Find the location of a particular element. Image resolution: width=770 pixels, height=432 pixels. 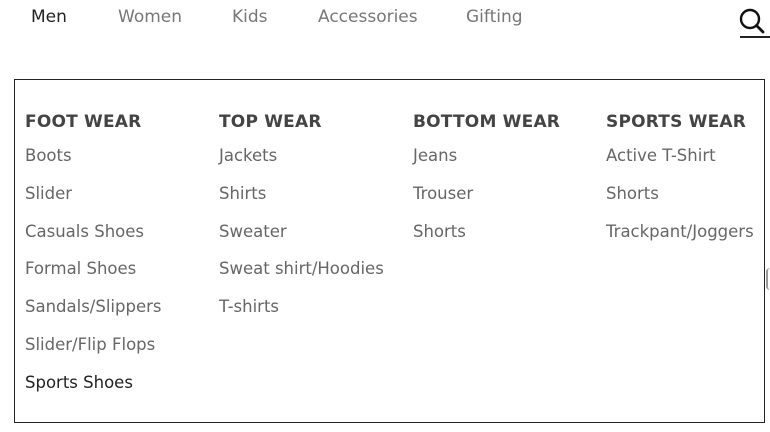

search-icon is located at coordinates (752, 21).